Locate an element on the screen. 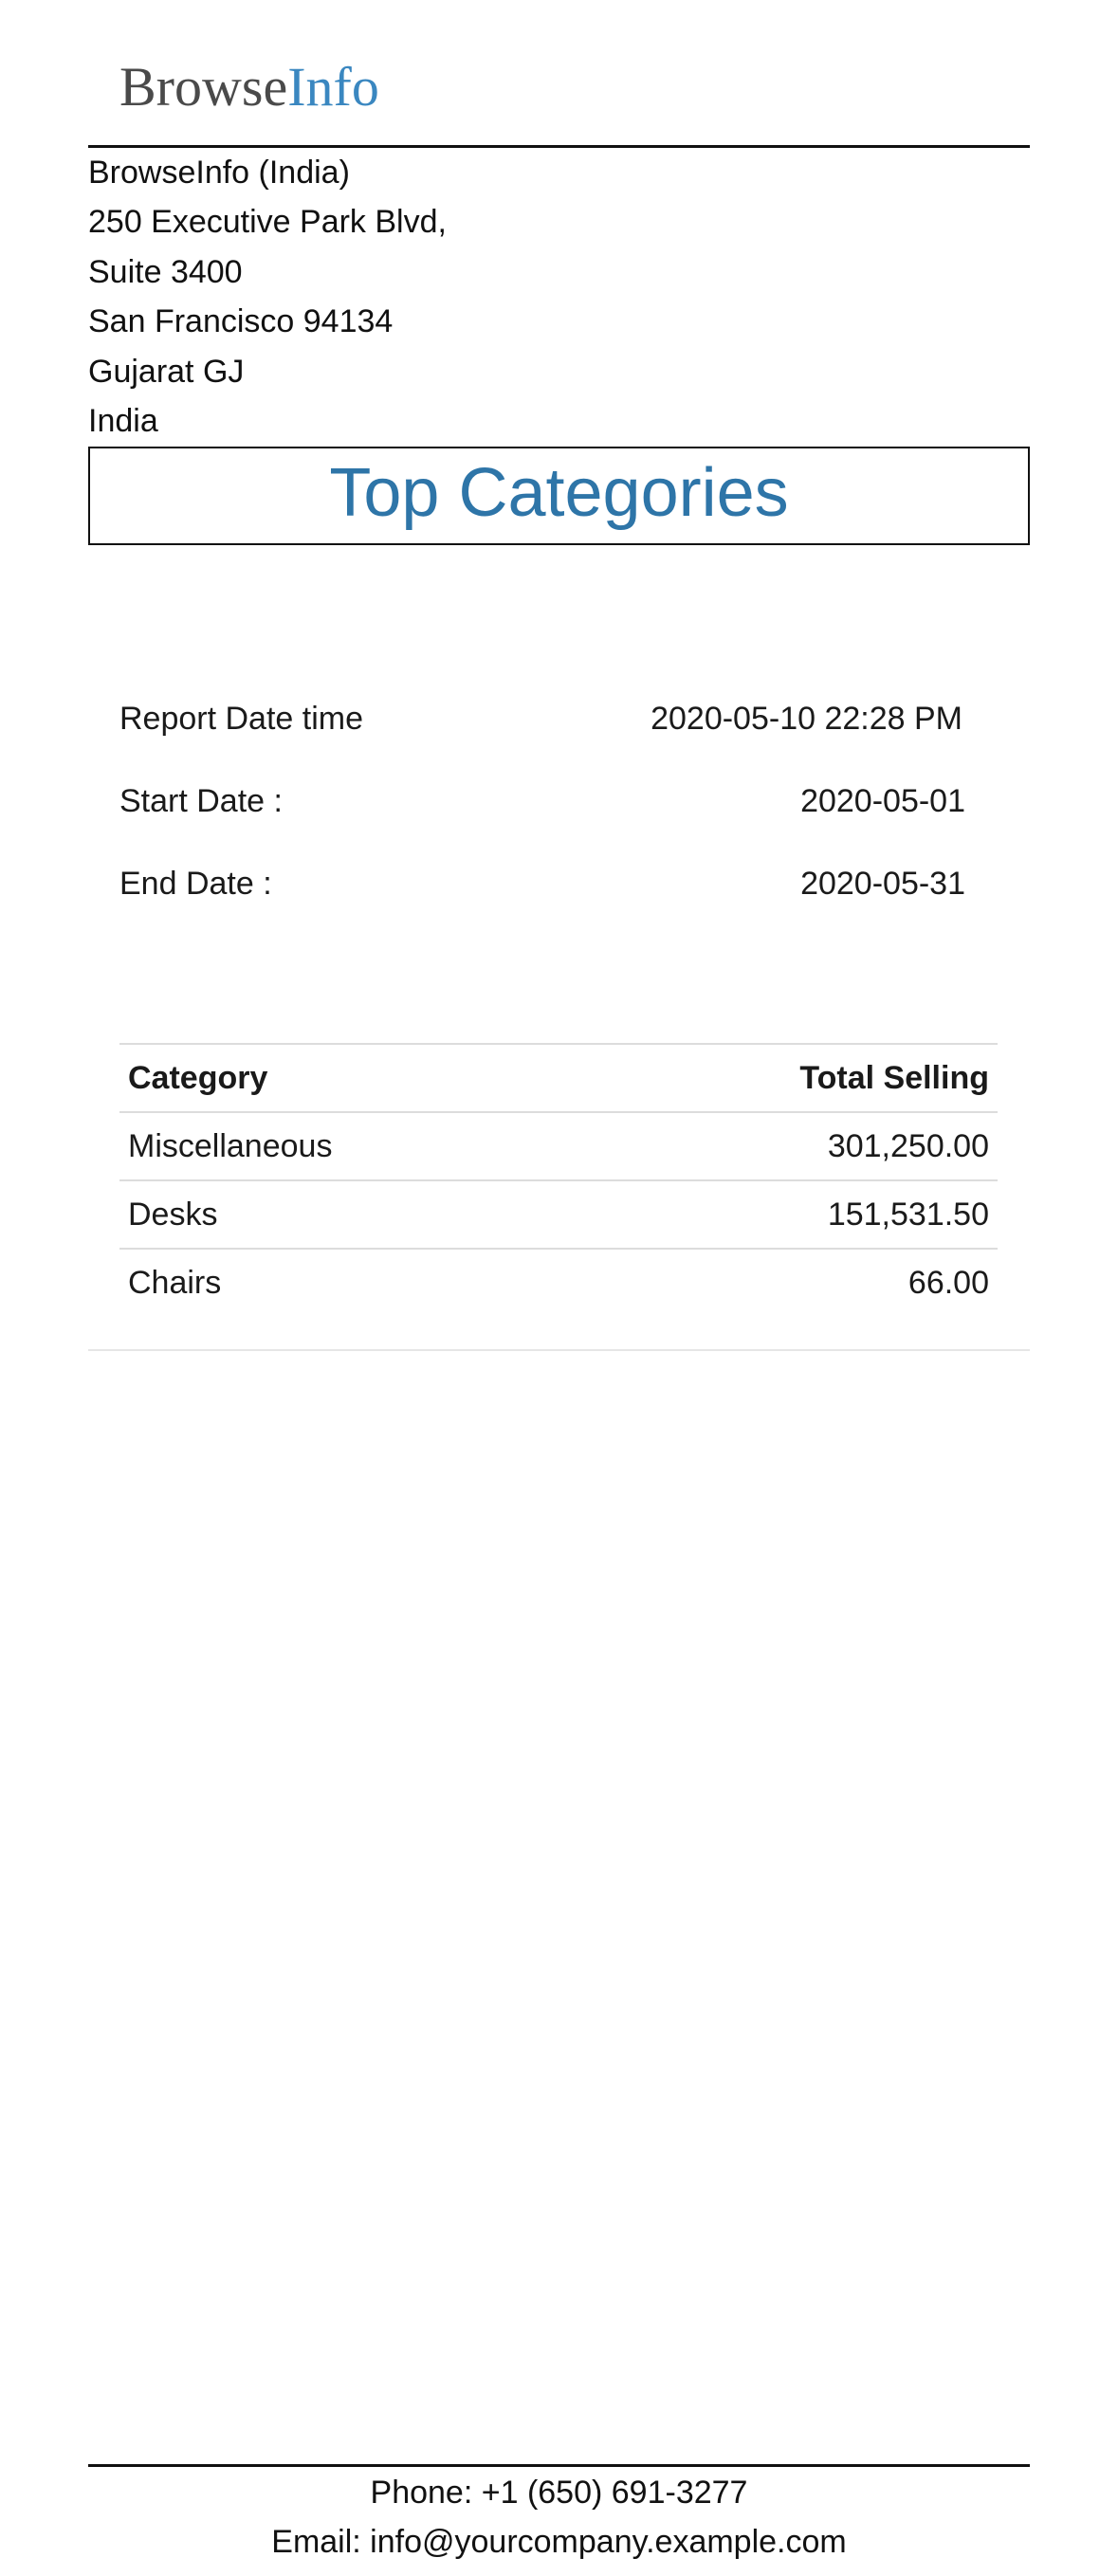  report-title-box: Top Categories is located at coordinates (559, 496).